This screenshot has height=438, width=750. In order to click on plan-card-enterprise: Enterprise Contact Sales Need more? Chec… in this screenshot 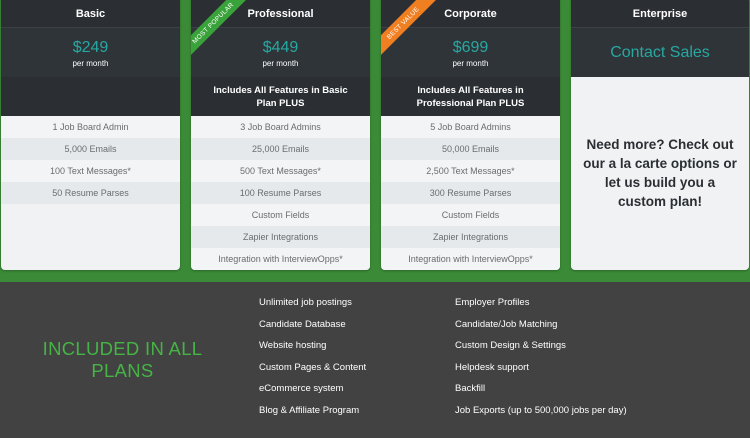, I will do `click(660, 135)`.